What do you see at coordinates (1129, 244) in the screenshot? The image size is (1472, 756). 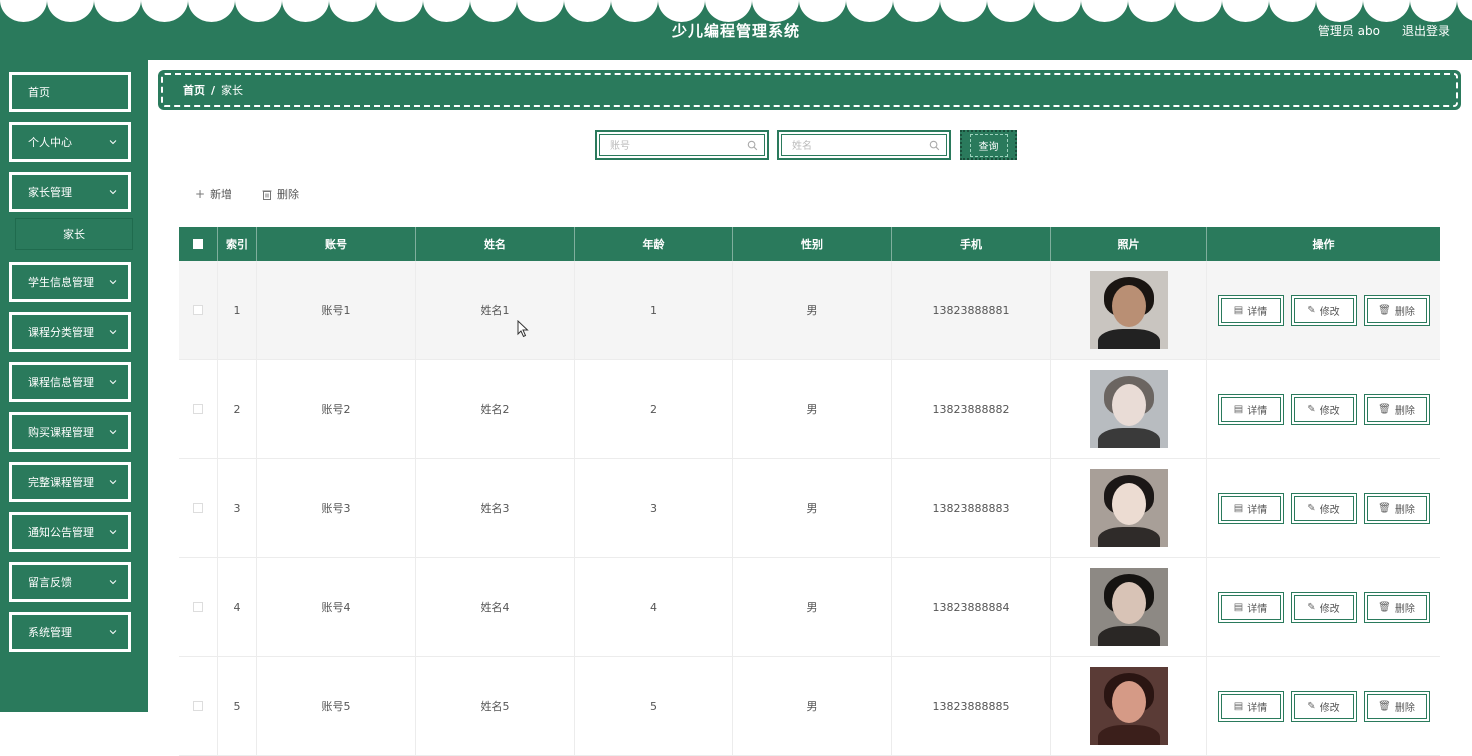 I see `column-header: 照片` at bounding box center [1129, 244].